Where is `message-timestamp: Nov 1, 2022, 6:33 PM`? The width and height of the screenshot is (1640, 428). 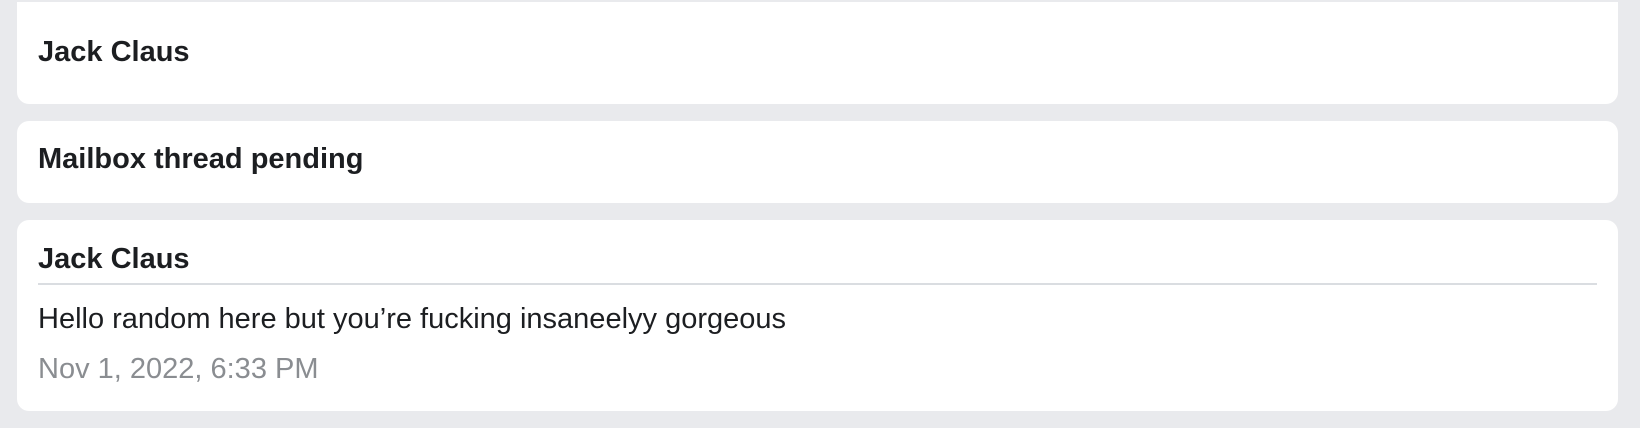
message-timestamp: Nov 1, 2022, 6:33 PM is located at coordinates (178, 369).